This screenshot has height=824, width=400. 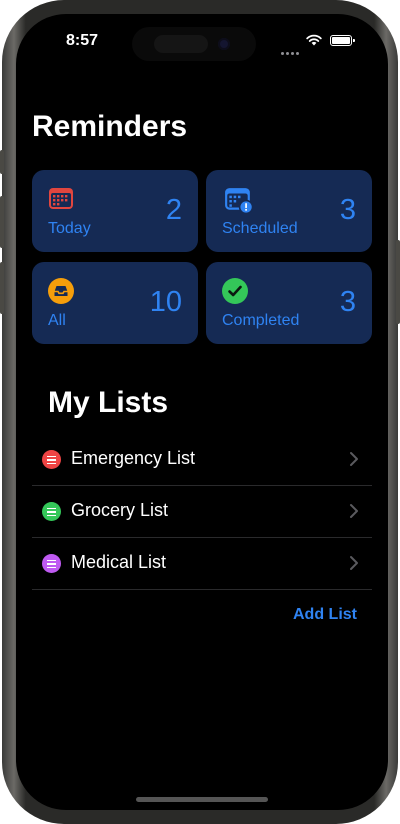 What do you see at coordinates (2, 288) in the screenshot?
I see `volume-down-button` at bounding box center [2, 288].